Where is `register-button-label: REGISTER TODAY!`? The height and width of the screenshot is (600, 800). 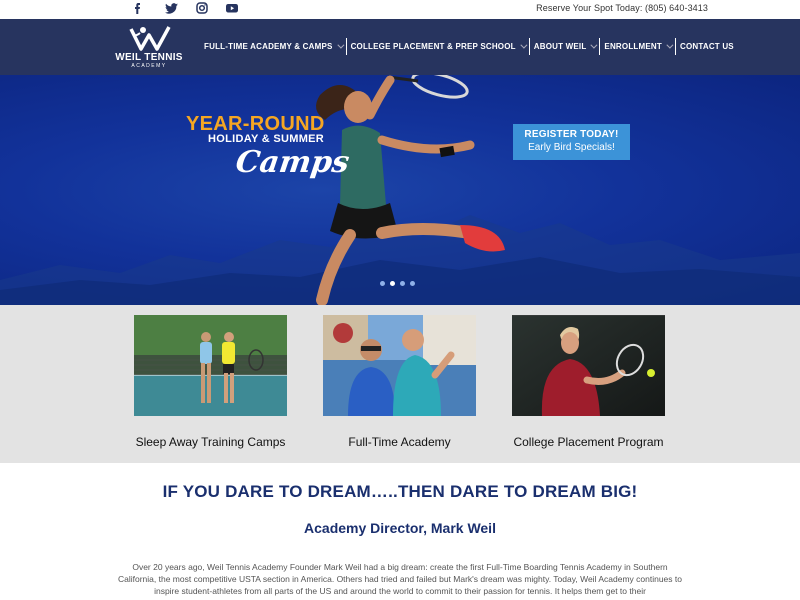 register-button-label: REGISTER TODAY! is located at coordinates (571, 134).